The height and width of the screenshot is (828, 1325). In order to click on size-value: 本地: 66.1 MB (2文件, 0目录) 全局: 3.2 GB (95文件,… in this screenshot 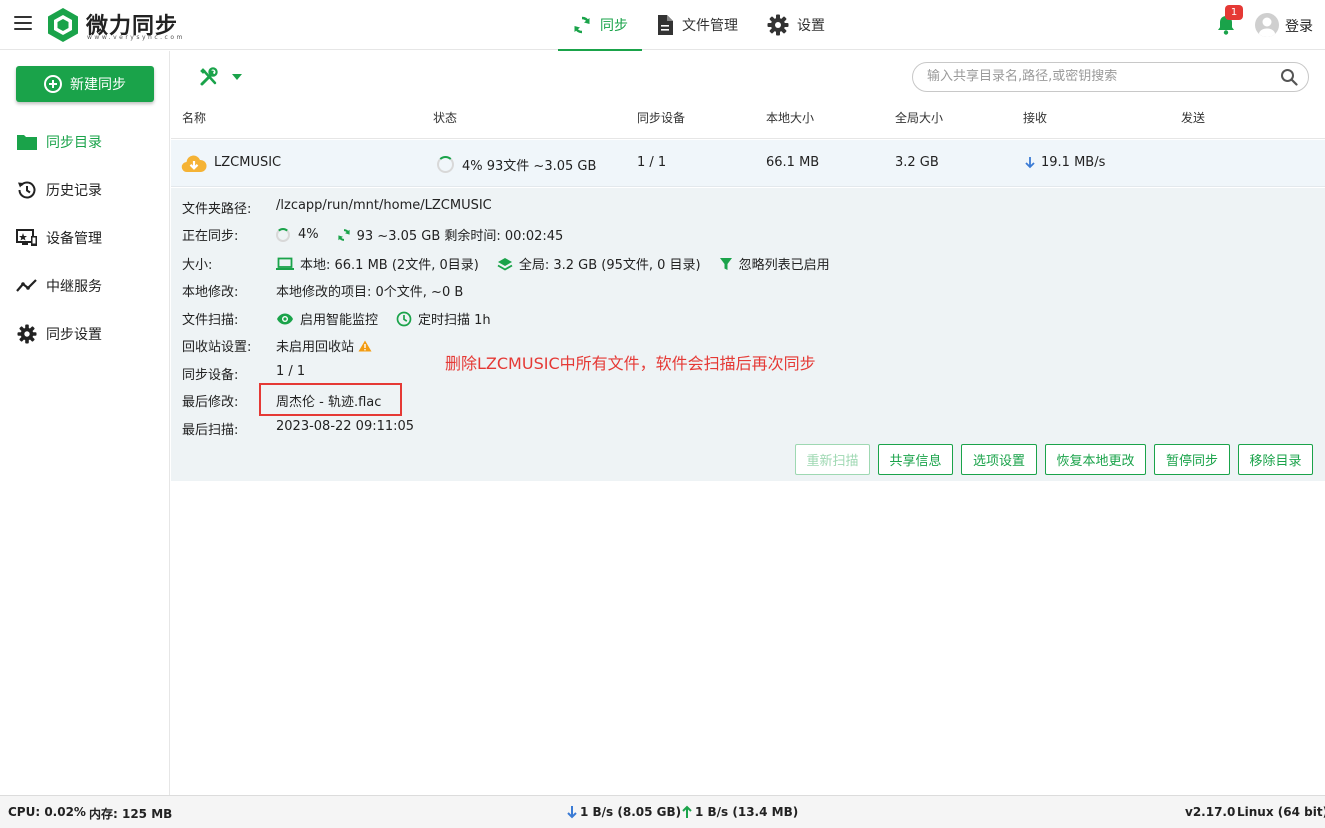, I will do `click(553, 263)`.